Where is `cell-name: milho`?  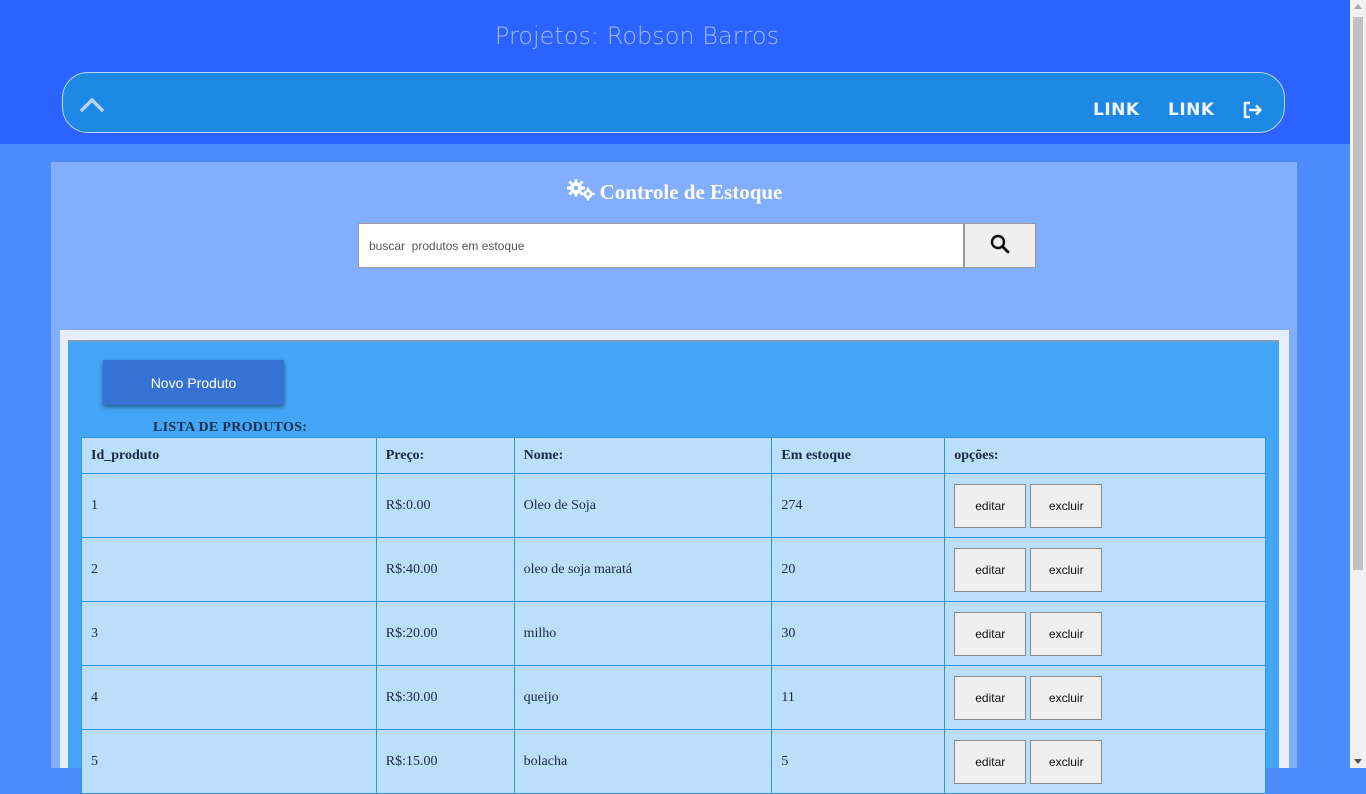 cell-name: milho is located at coordinates (643, 633).